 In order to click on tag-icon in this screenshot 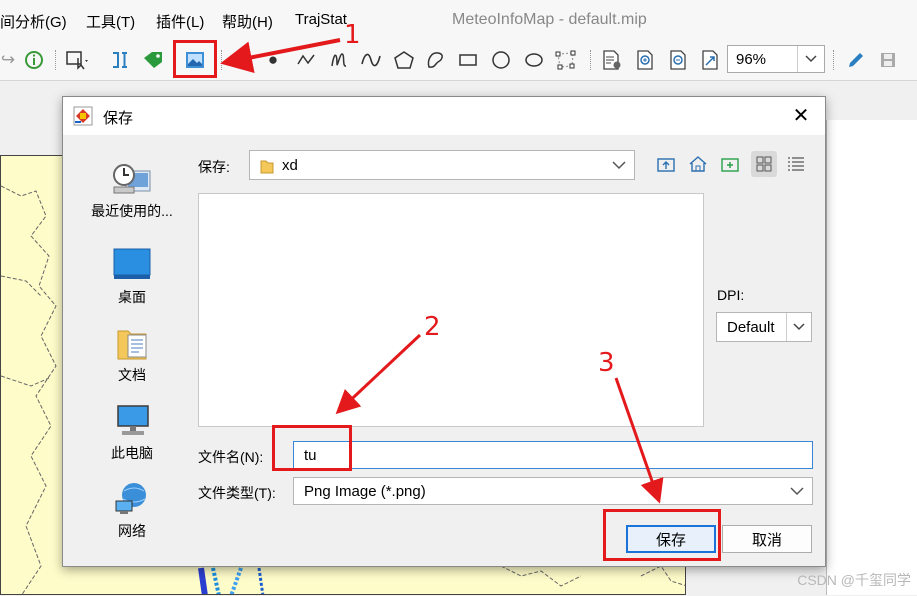, I will do `click(153, 60)`.